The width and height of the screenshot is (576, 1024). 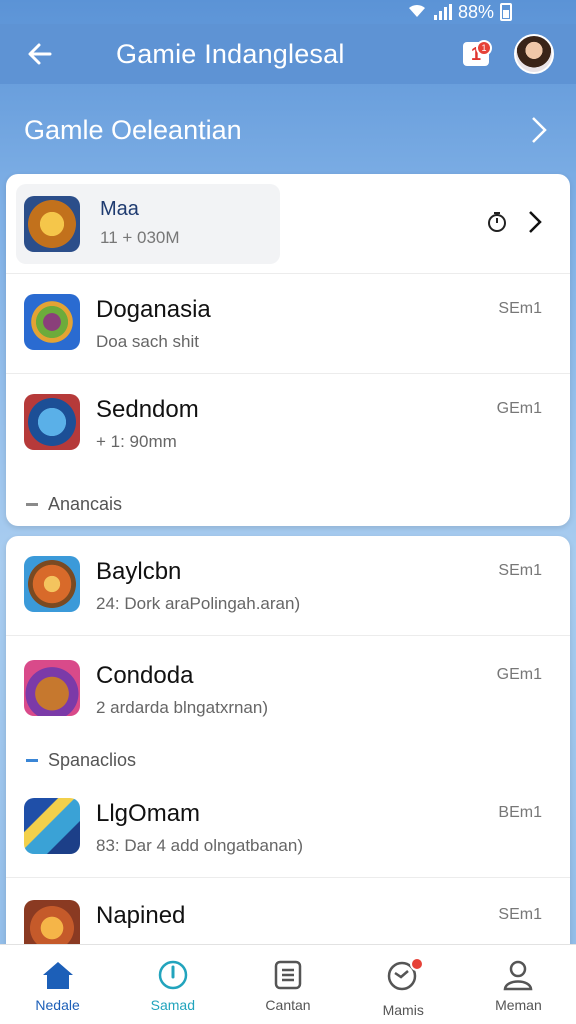 I want to click on signal-icon, so click(x=442, y=12).